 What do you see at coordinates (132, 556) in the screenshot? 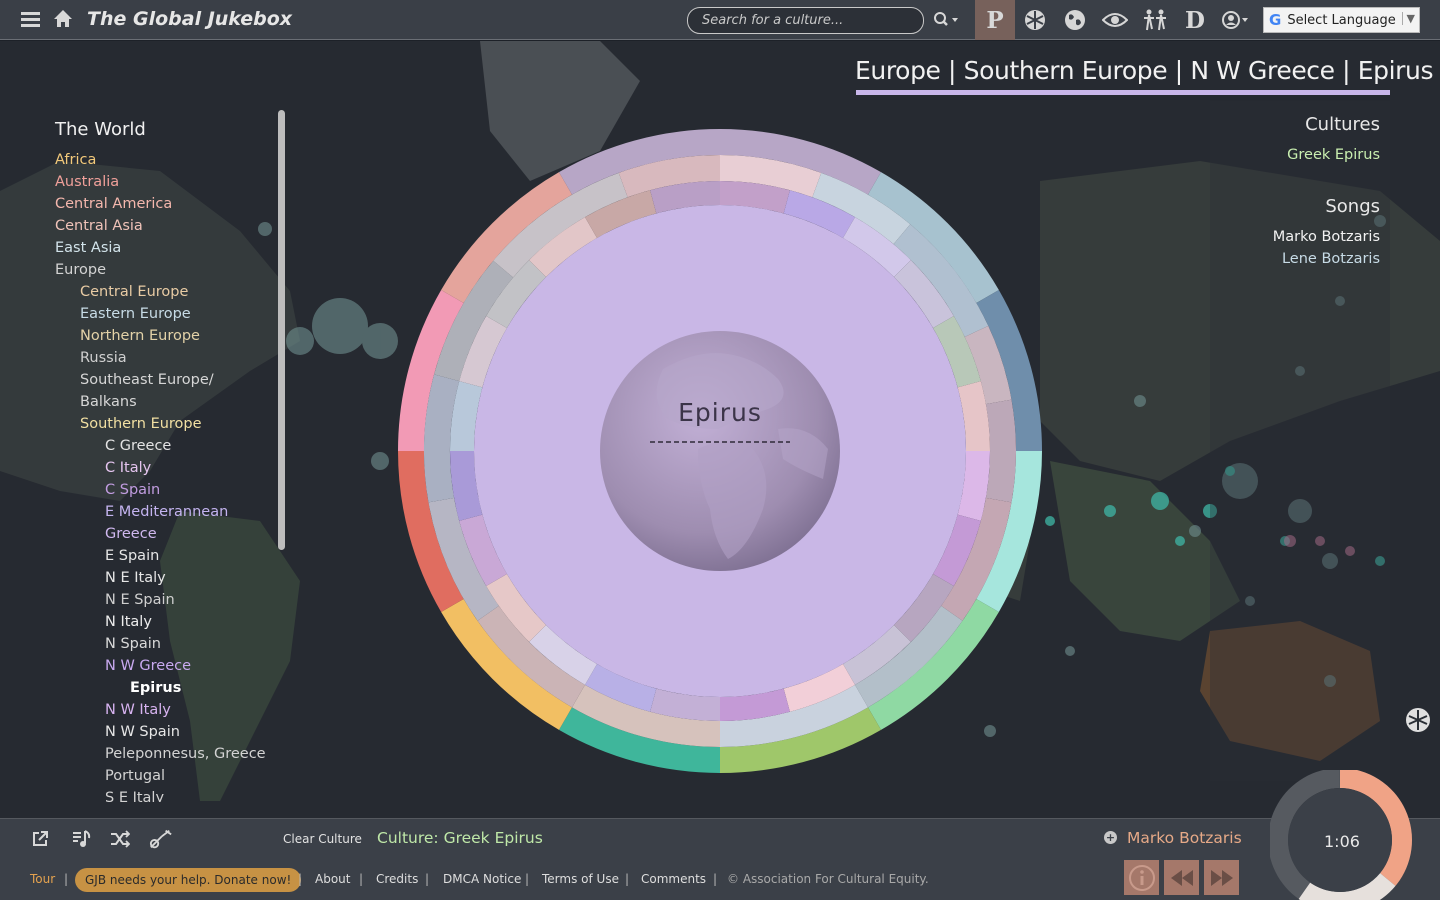
I see `tree-item: E Spain` at bounding box center [132, 556].